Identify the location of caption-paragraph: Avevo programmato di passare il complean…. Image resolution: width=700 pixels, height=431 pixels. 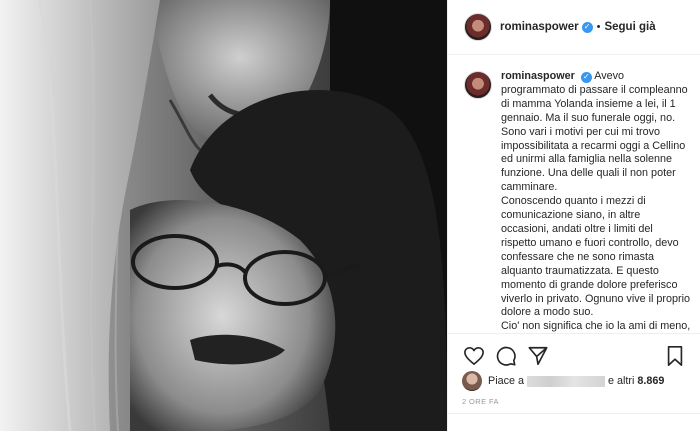
(594, 132).